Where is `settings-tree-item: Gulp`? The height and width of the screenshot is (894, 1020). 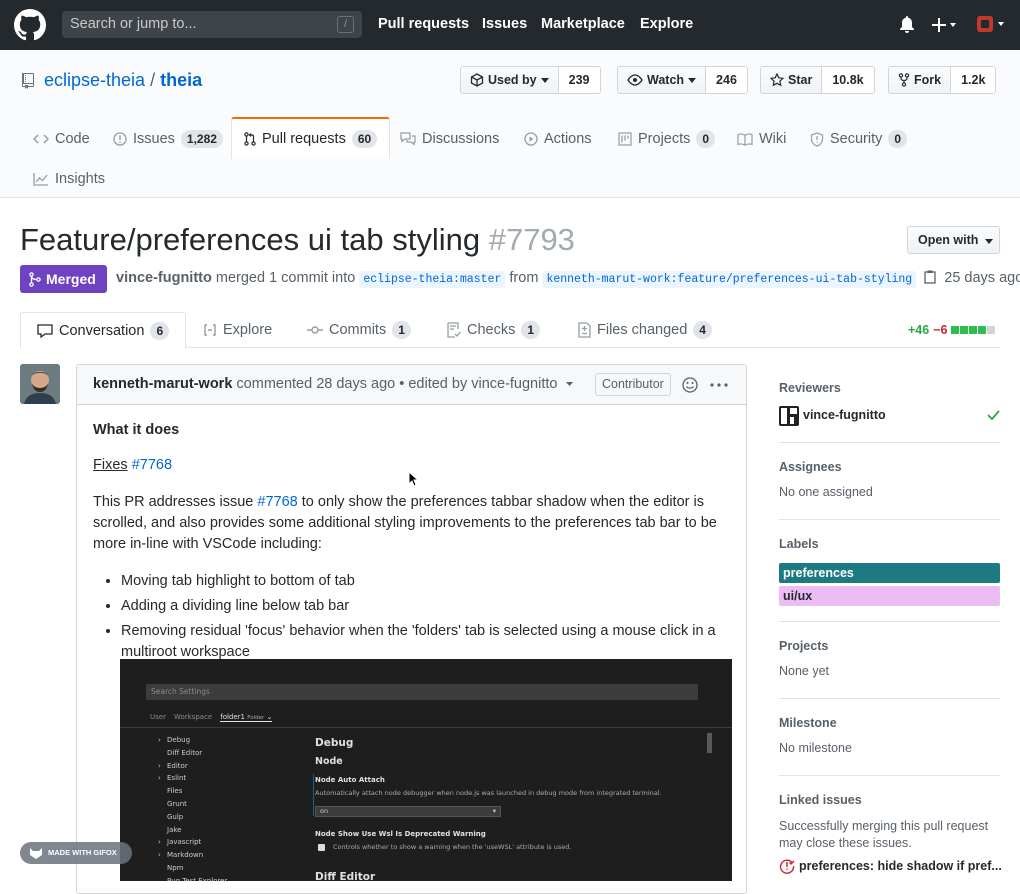 settings-tree-item: Gulp is located at coordinates (192, 817).